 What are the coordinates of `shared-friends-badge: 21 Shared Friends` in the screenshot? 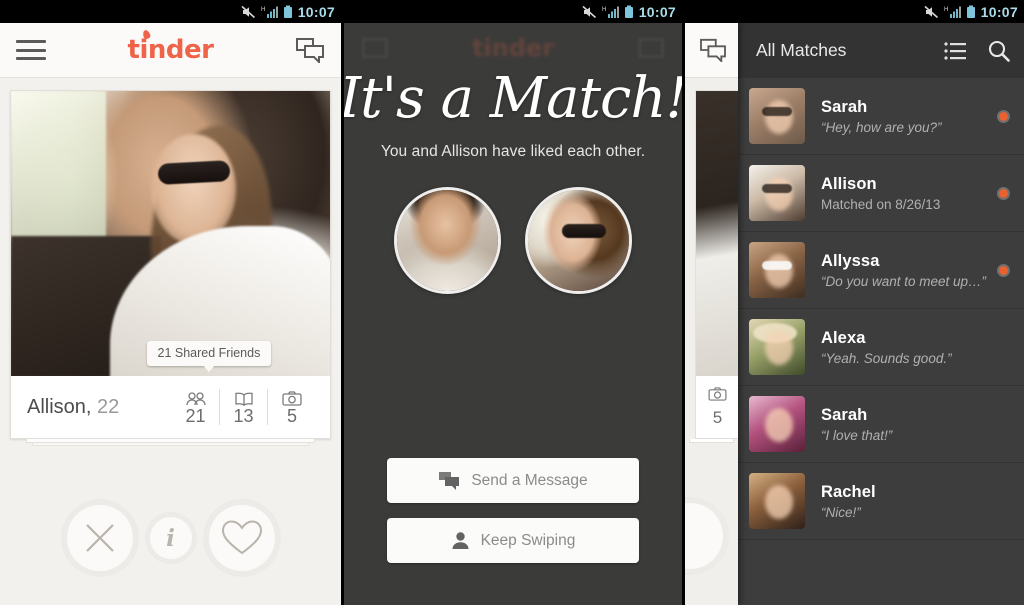 It's located at (209, 356).